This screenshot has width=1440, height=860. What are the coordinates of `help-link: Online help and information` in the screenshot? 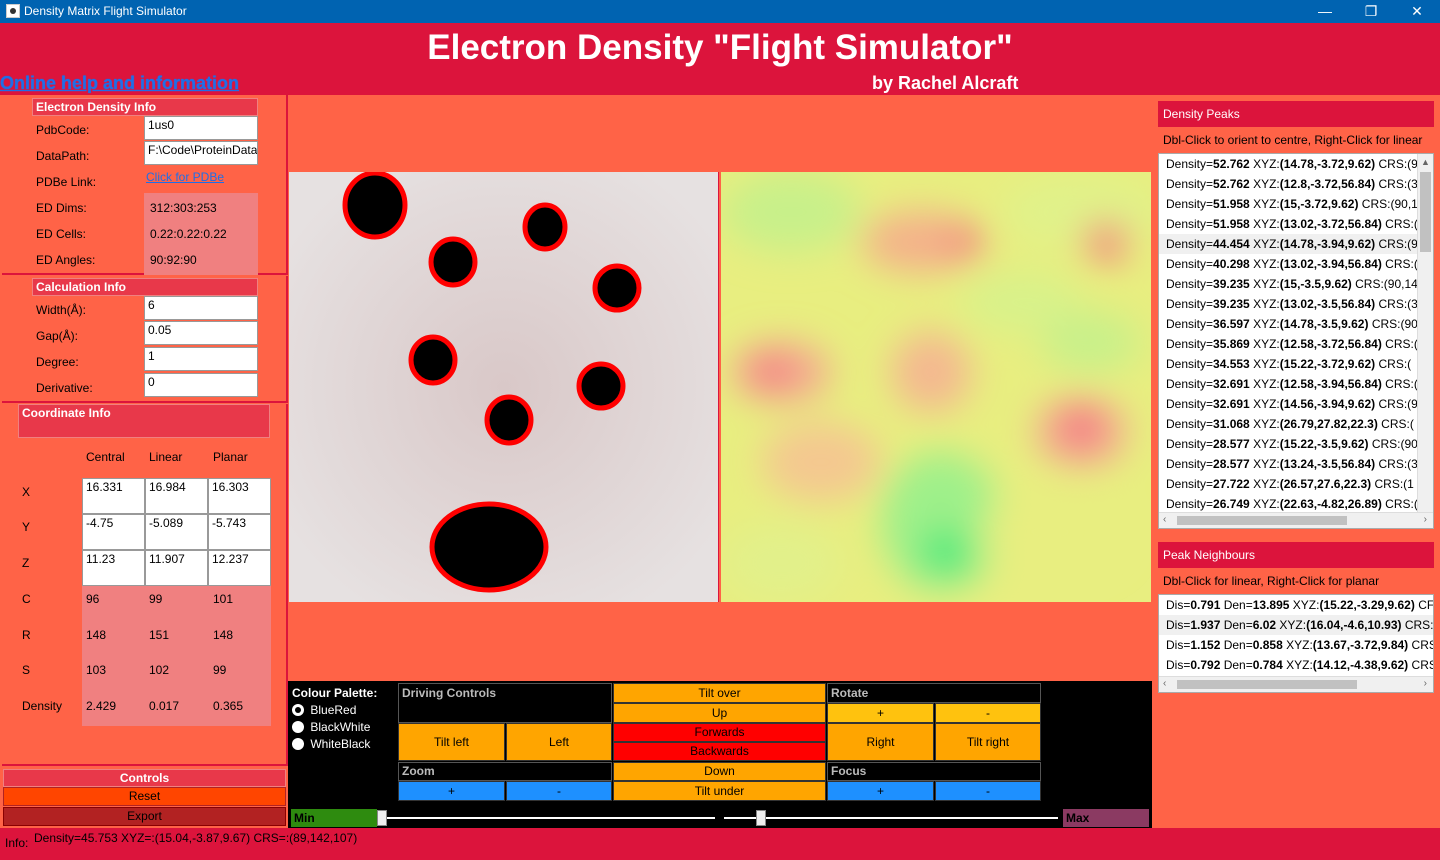 It's located at (119, 83).